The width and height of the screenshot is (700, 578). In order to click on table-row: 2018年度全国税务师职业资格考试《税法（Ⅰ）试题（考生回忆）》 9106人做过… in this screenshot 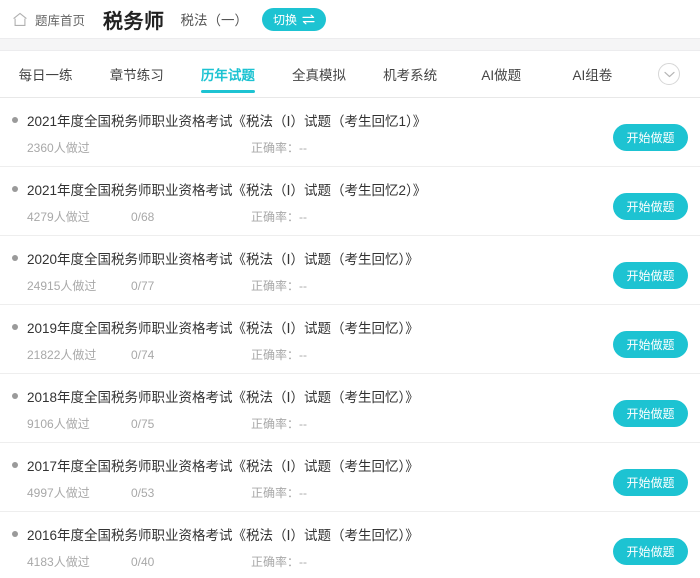, I will do `click(350, 408)`.